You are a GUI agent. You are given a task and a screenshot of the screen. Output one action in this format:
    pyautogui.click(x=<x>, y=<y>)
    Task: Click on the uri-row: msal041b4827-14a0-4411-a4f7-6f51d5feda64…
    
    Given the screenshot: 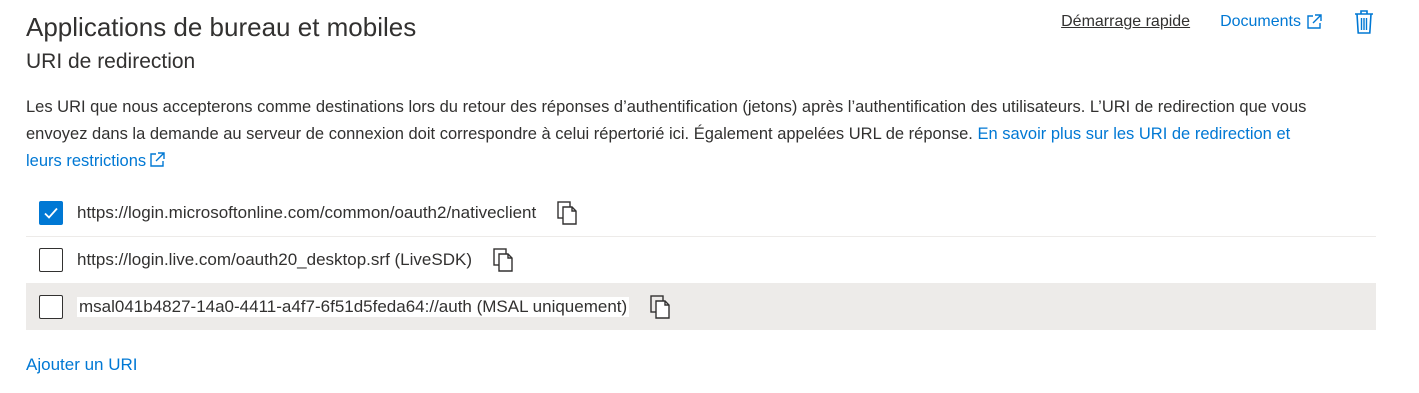 What is the action you would take?
    pyautogui.click(x=701, y=307)
    